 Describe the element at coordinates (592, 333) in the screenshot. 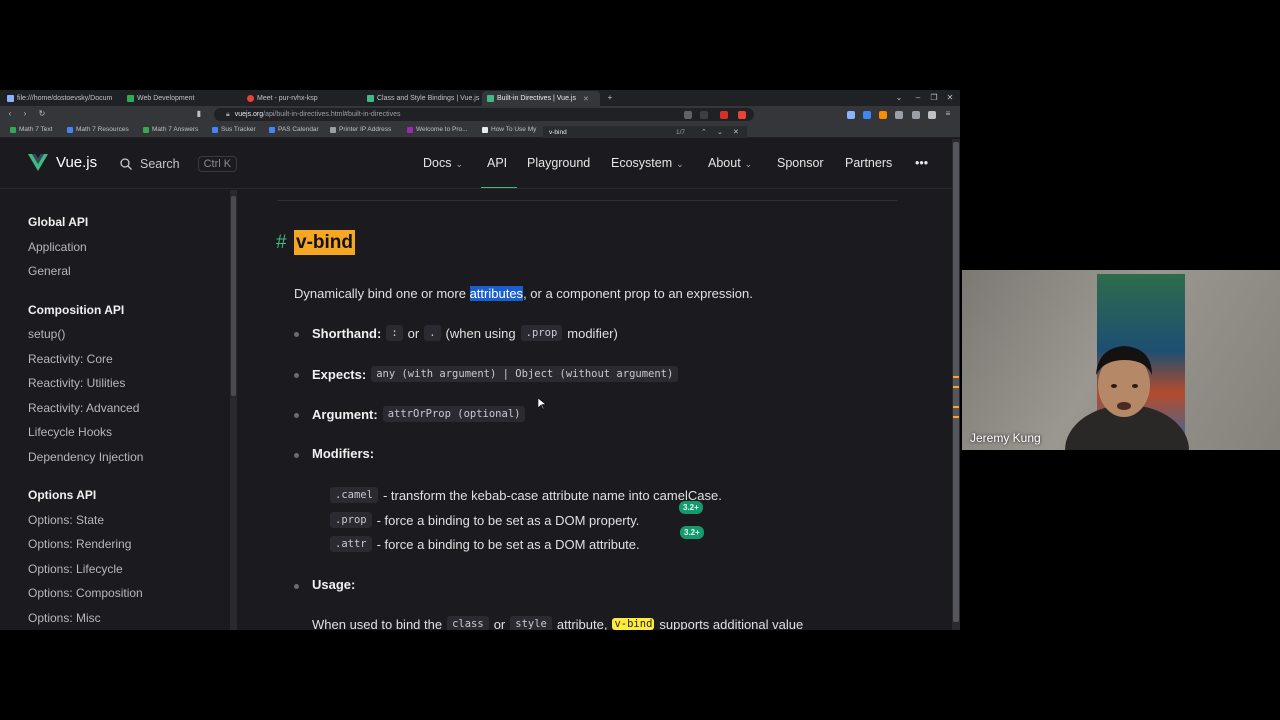

I see `text: modifier)` at that location.